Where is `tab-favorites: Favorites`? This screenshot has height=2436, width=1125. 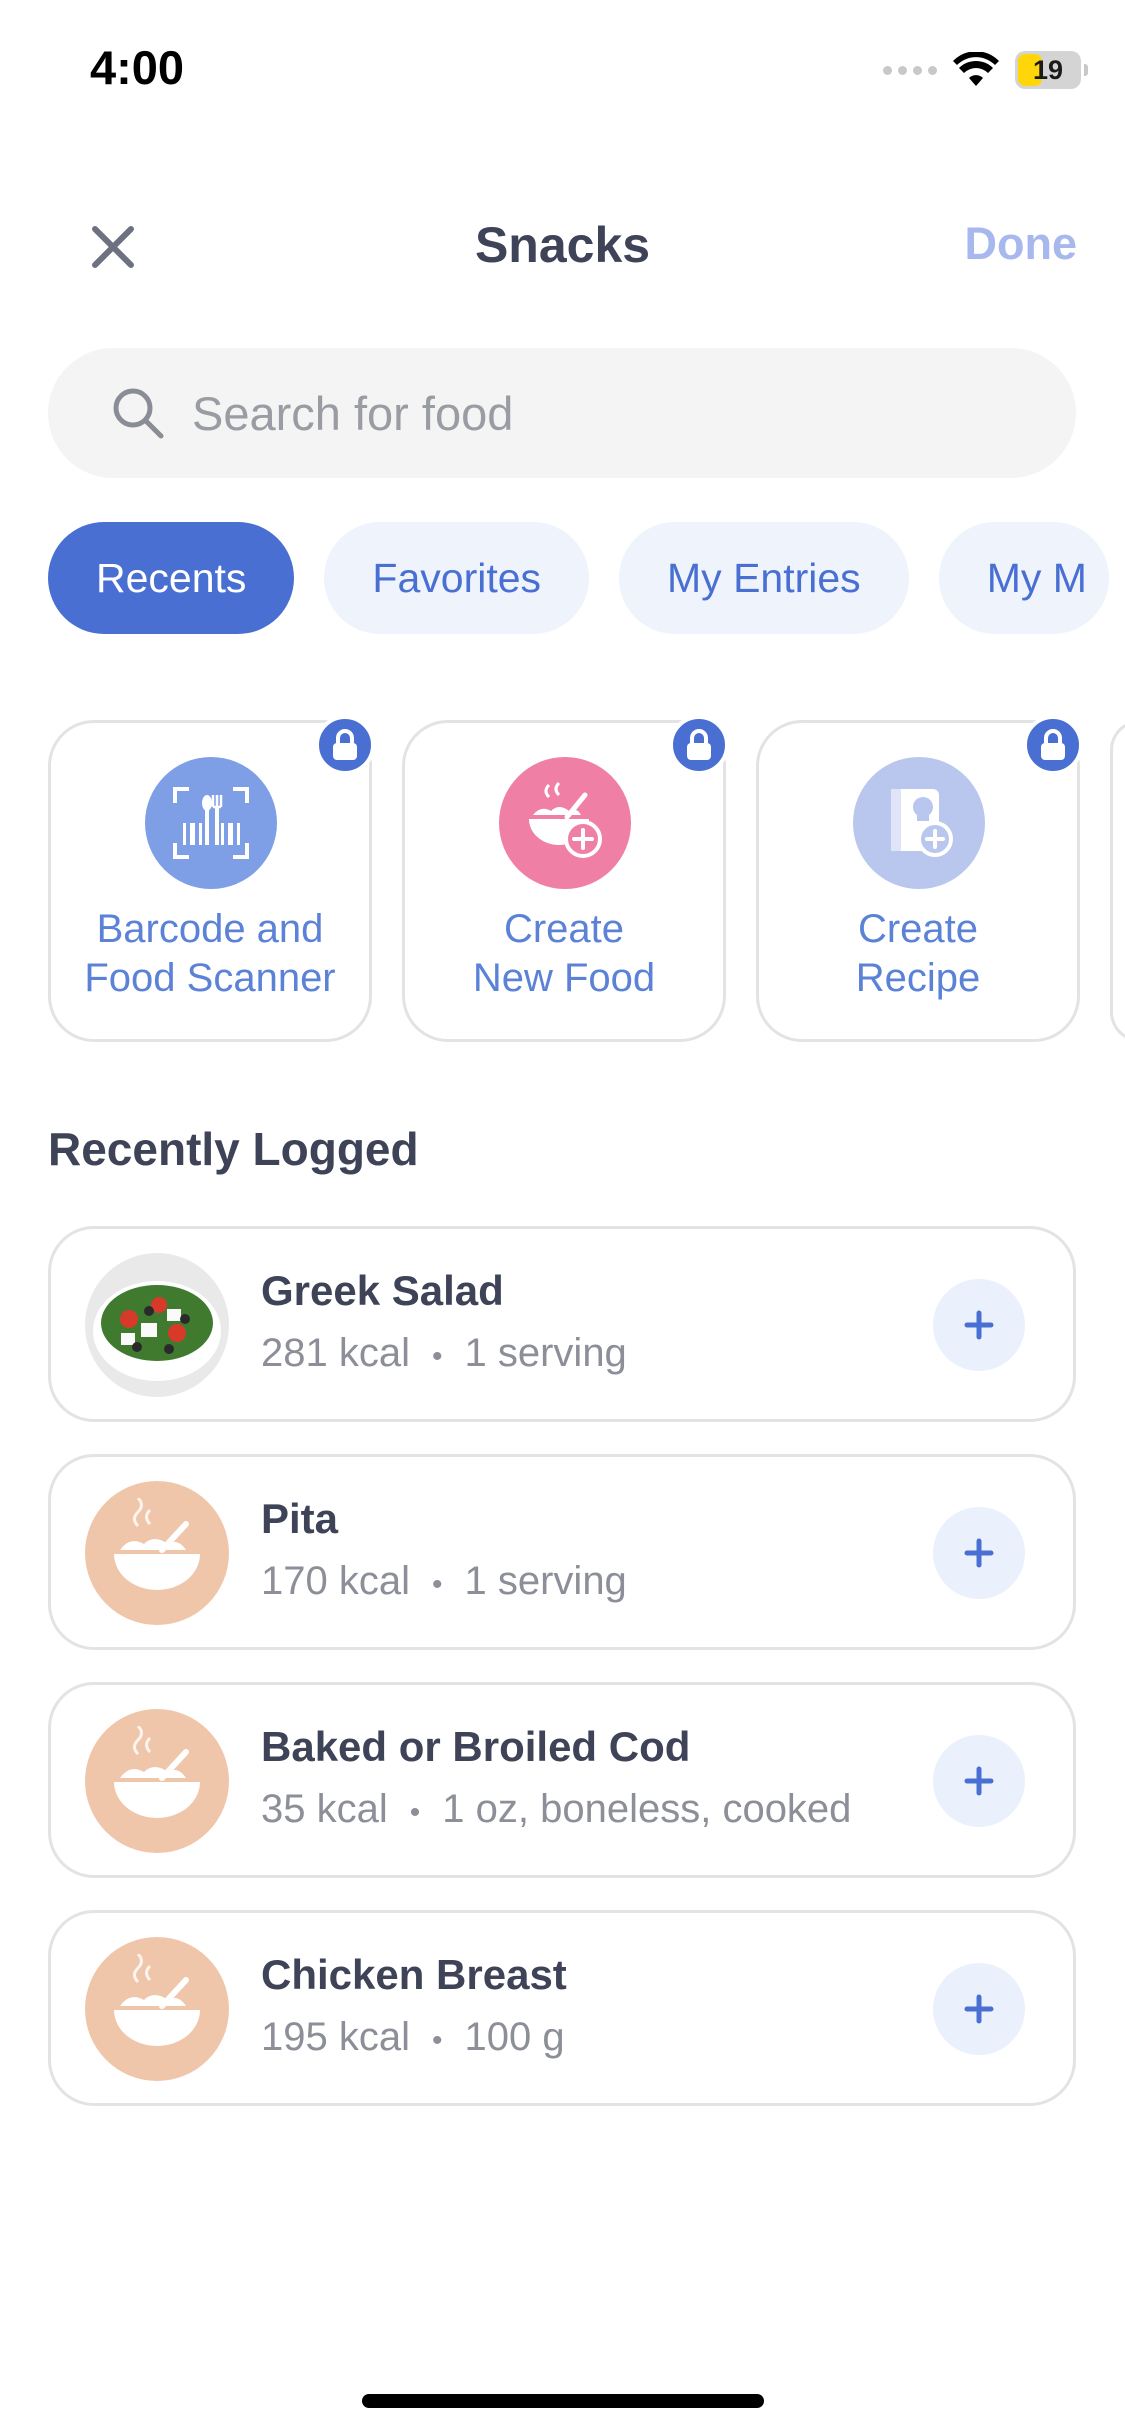
tab-favorites: Favorites is located at coordinates (457, 578).